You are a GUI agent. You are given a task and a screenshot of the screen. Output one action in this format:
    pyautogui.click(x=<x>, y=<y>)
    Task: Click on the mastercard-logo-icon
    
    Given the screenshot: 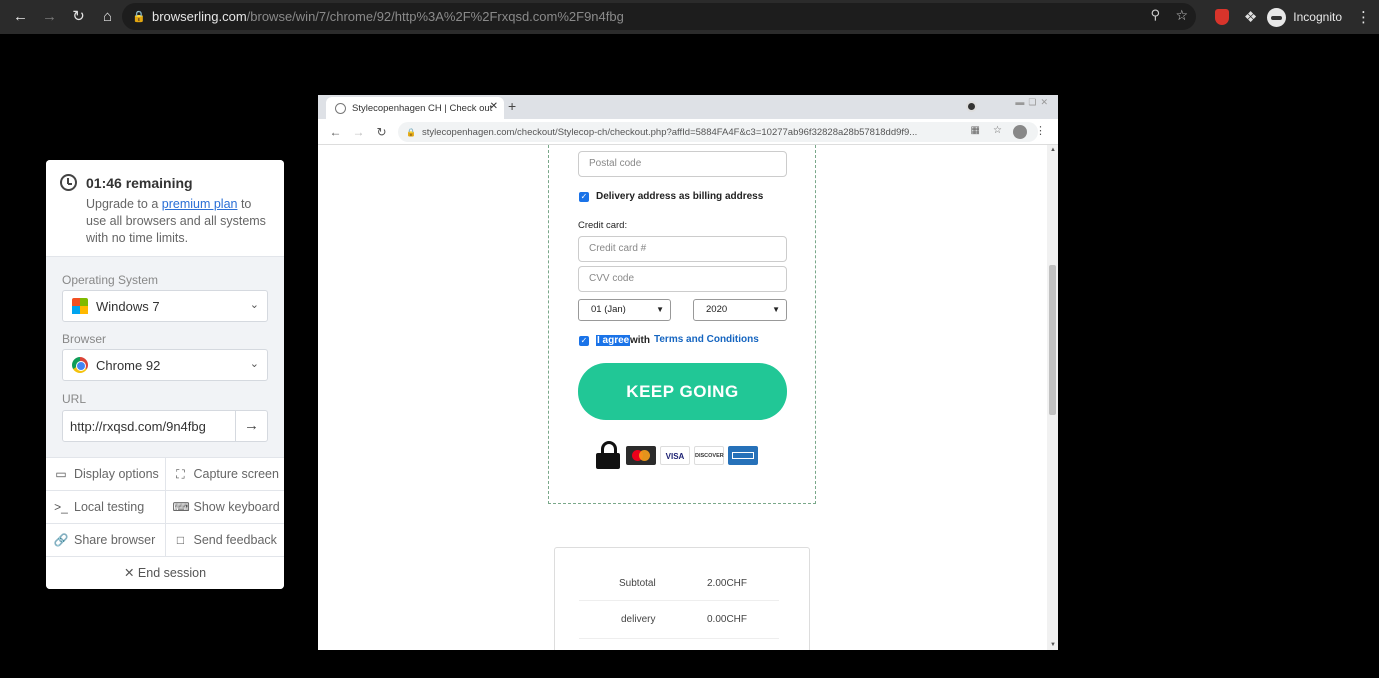 What is the action you would take?
    pyautogui.click(x=641, y=455)
    